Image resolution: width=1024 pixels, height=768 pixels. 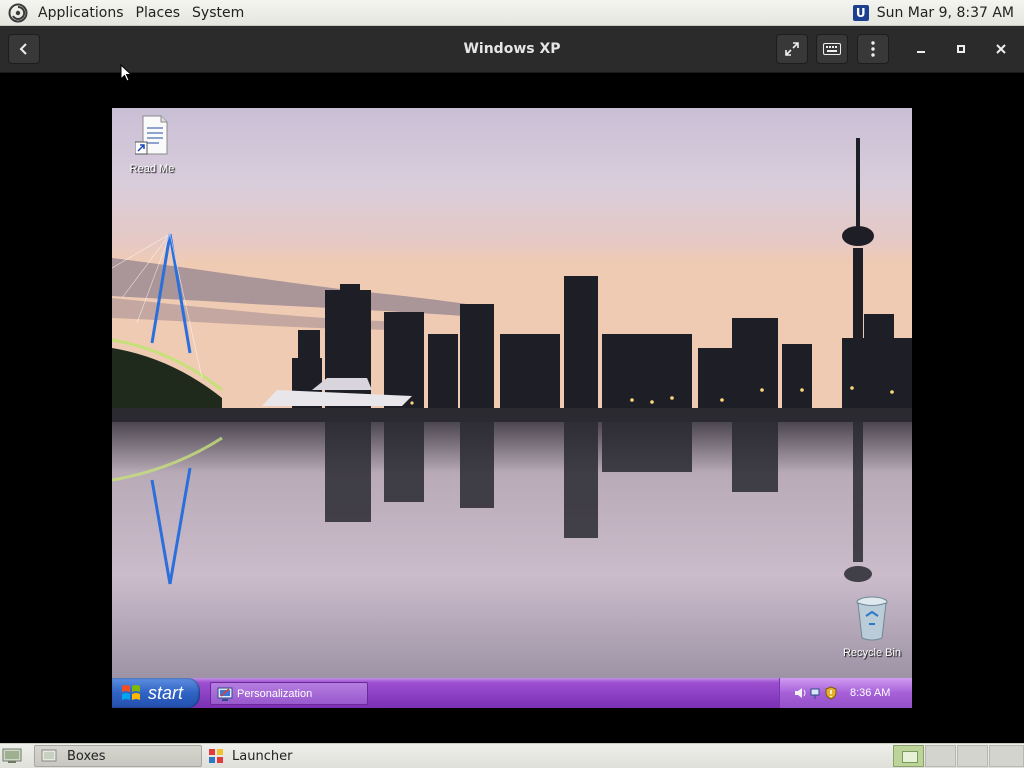 What do you see at coordinates (872, 653) in the screenshot?
I see `desktop-icon-recycle-bin-label: Recycle Bin` at bounding box center [872, 653].